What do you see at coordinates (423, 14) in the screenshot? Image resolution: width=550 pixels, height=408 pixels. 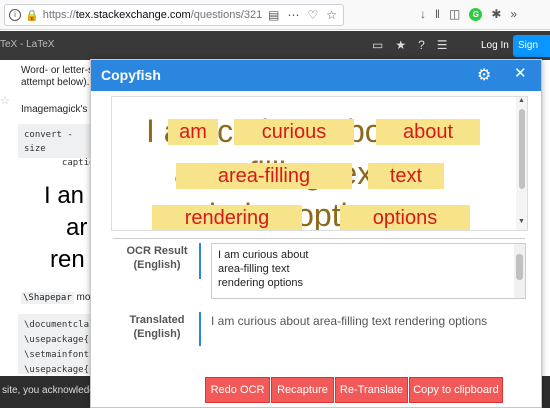 I see `download-icon: ↓` at bounding box center [423, 14].